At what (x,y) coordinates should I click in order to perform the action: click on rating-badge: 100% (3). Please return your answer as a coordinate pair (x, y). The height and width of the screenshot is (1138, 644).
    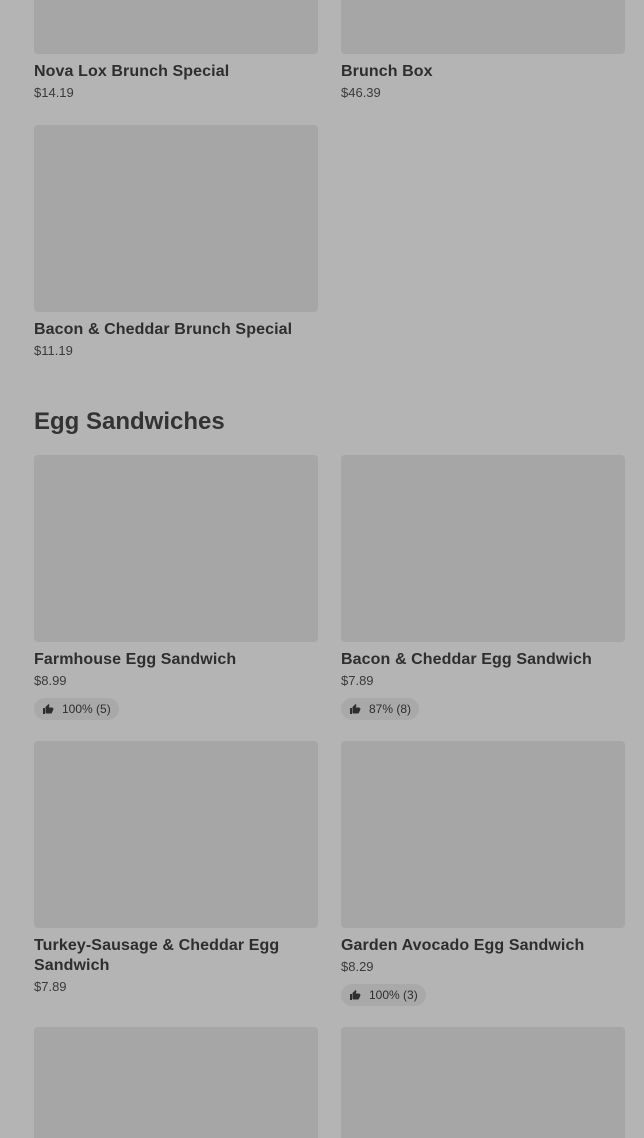
    Looking at the image, I should click on (383, 995).